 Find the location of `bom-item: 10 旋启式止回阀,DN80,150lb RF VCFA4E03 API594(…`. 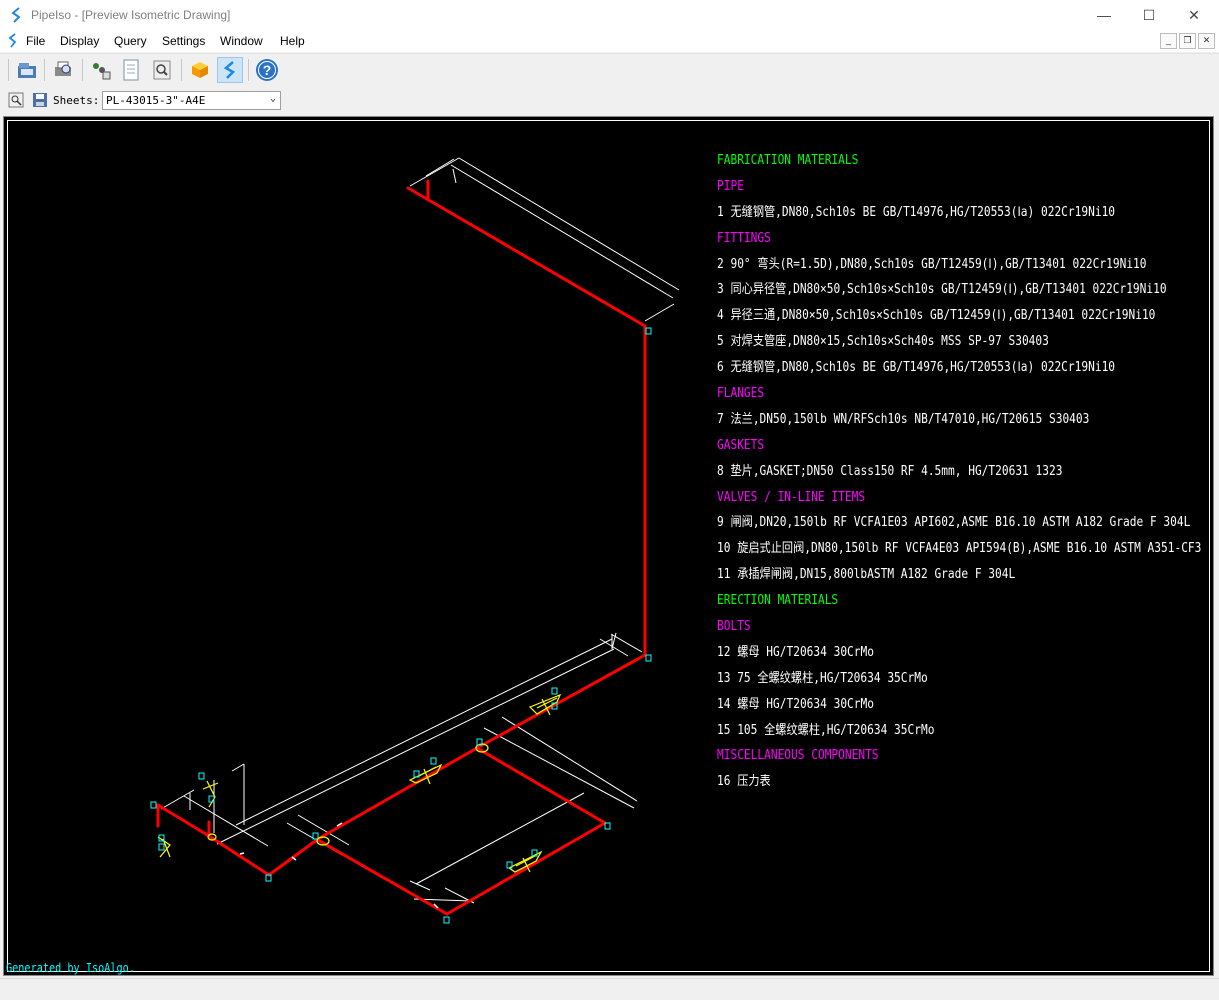

bom-item: 10 旋启式止回阀,DN80,150lb RF VCFA4E03 API594(… is located at coordinates (959, 549).